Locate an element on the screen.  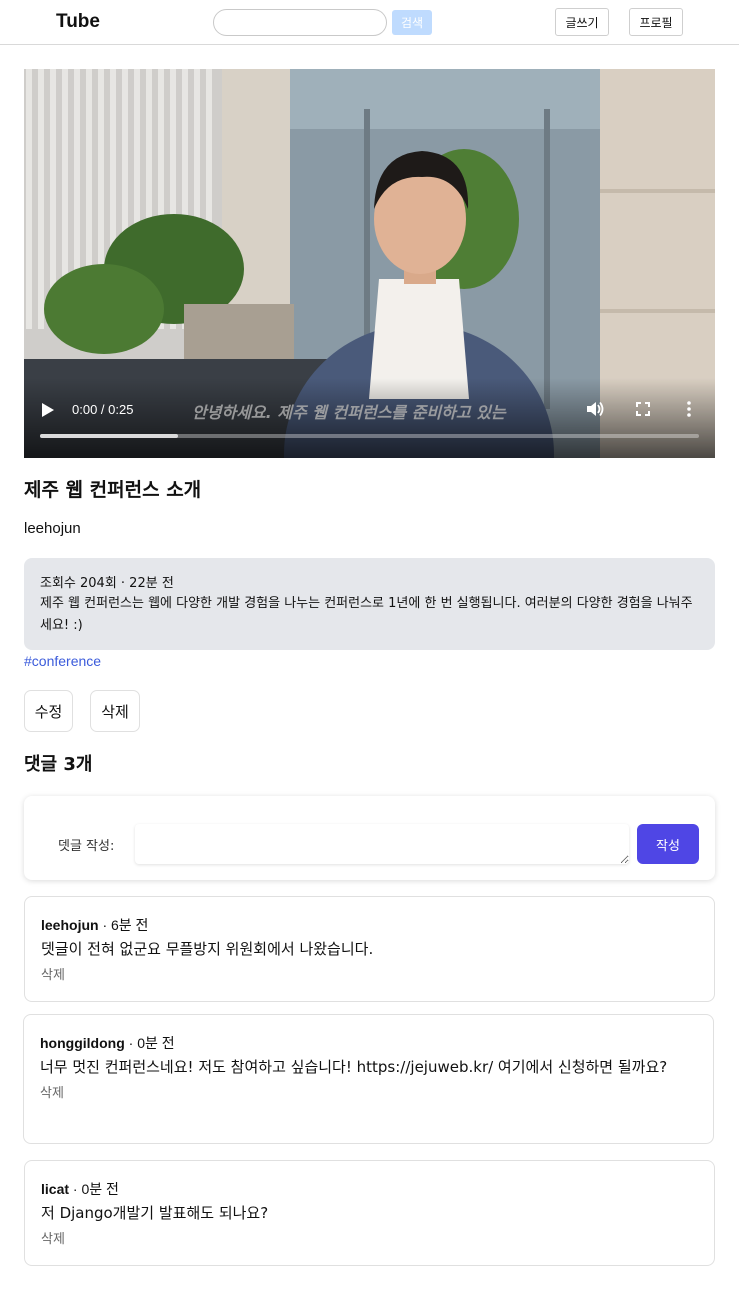
volume-icon is located at coordinates (595, 409).